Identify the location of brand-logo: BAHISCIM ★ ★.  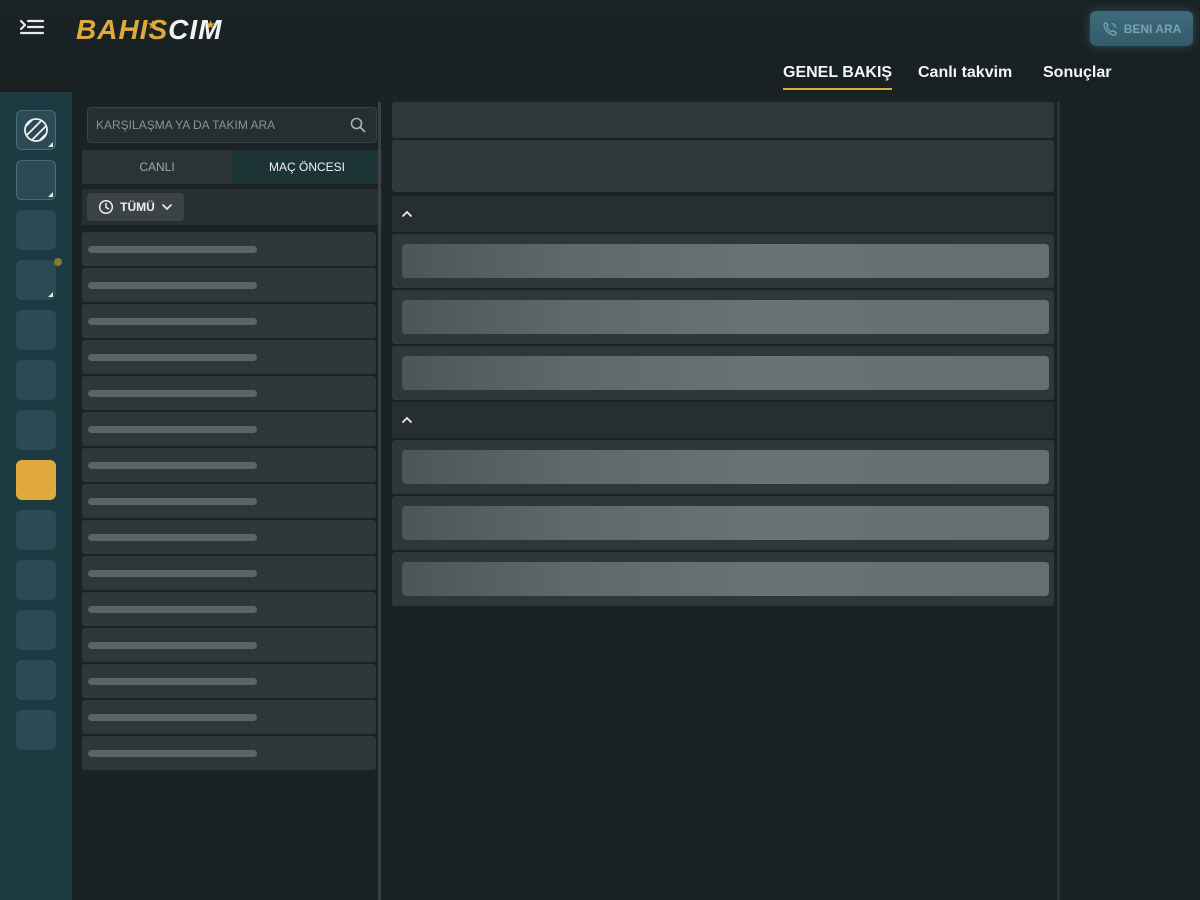
(149, 30).